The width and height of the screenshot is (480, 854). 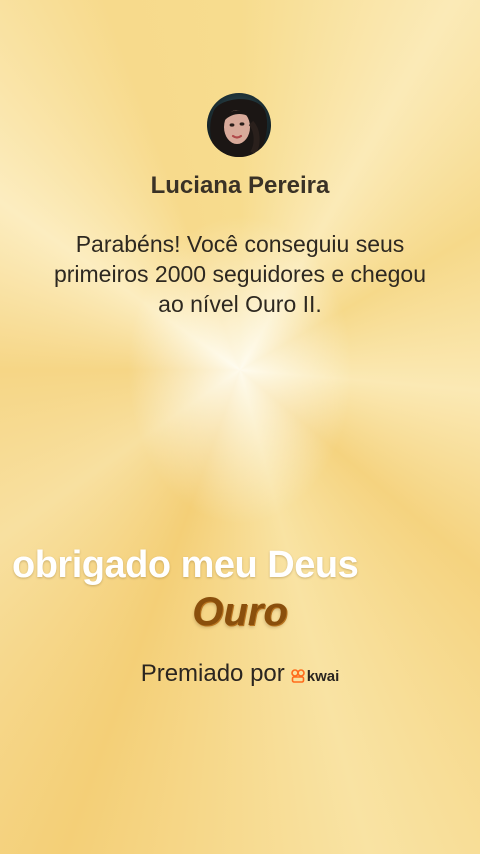 I want to click on user-avatar-photo, so click(x=239, y=125).